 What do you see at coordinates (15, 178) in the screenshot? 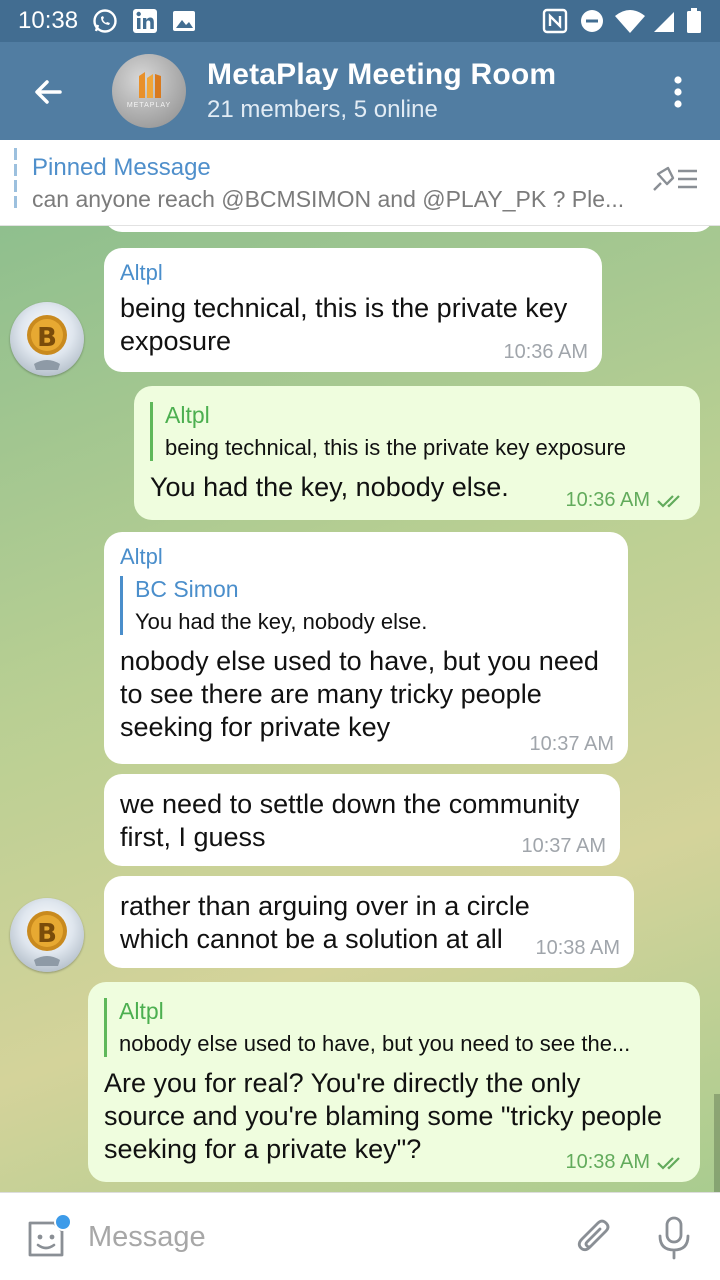
I see `pinned-indicator` at bounding box center [15, 178].